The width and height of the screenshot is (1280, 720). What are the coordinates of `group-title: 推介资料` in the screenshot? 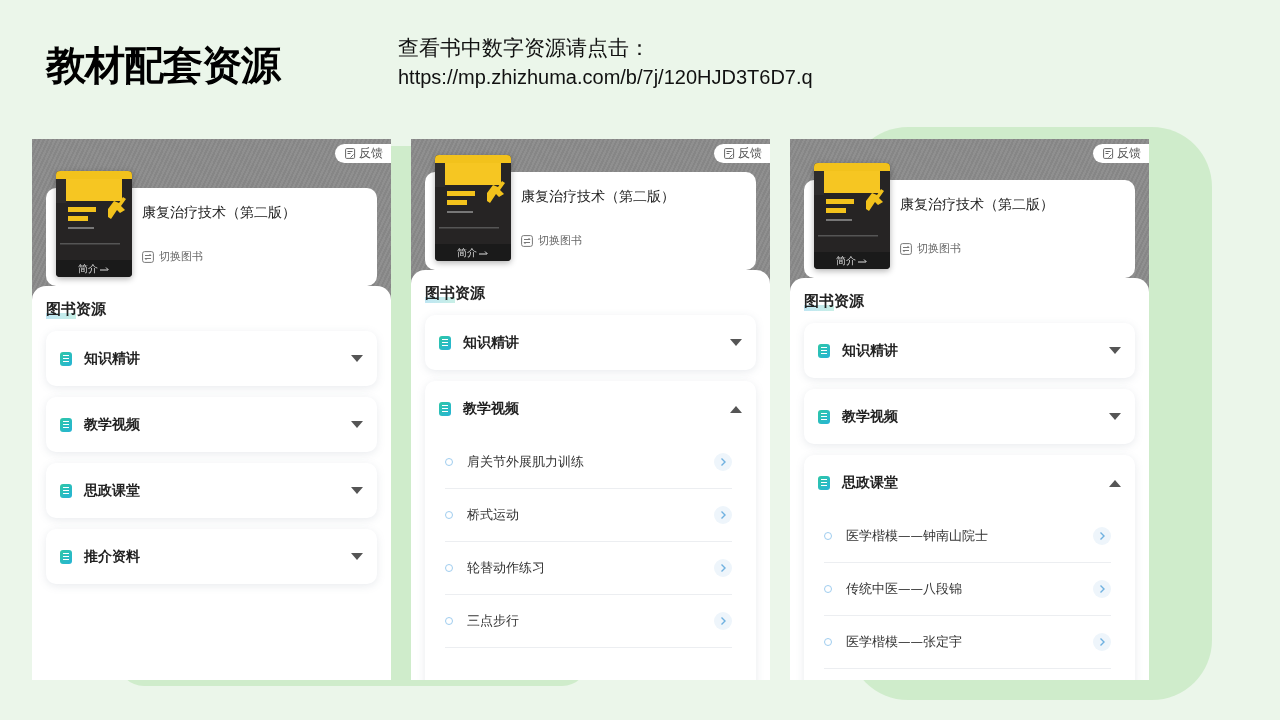 It's located at (211, 556).